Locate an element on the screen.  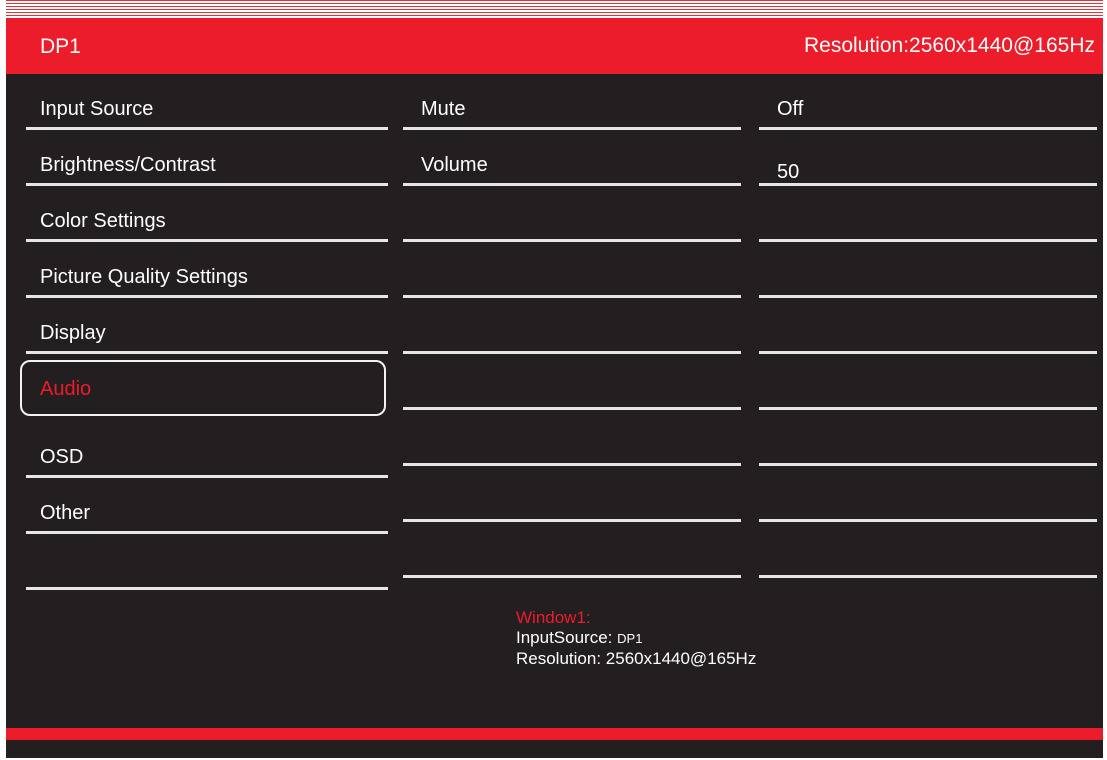
menu-item-label: Input Source is located at coordinates (97, 109).